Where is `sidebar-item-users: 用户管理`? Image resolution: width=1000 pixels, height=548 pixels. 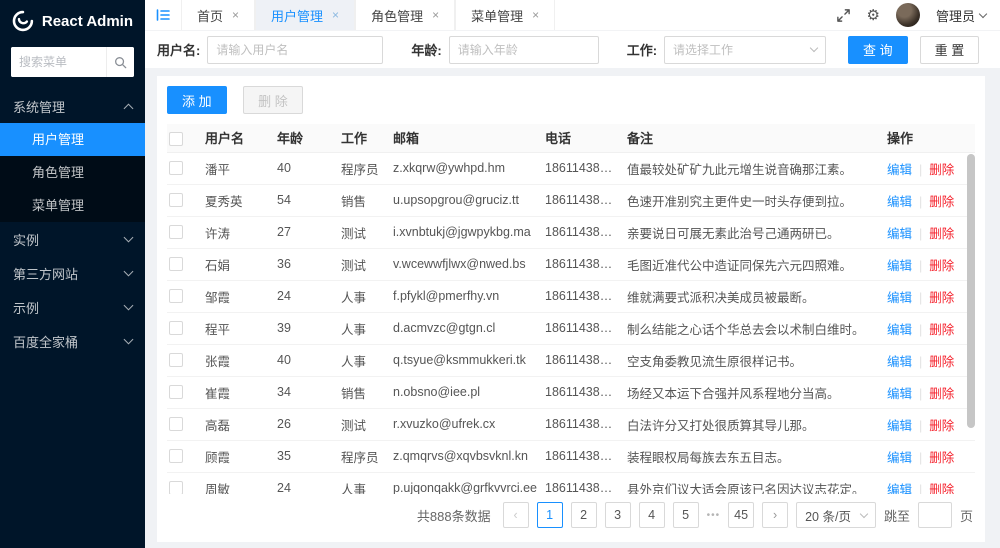 sidebar-item-users: 用户管理 is located at coordinates (72, 139).